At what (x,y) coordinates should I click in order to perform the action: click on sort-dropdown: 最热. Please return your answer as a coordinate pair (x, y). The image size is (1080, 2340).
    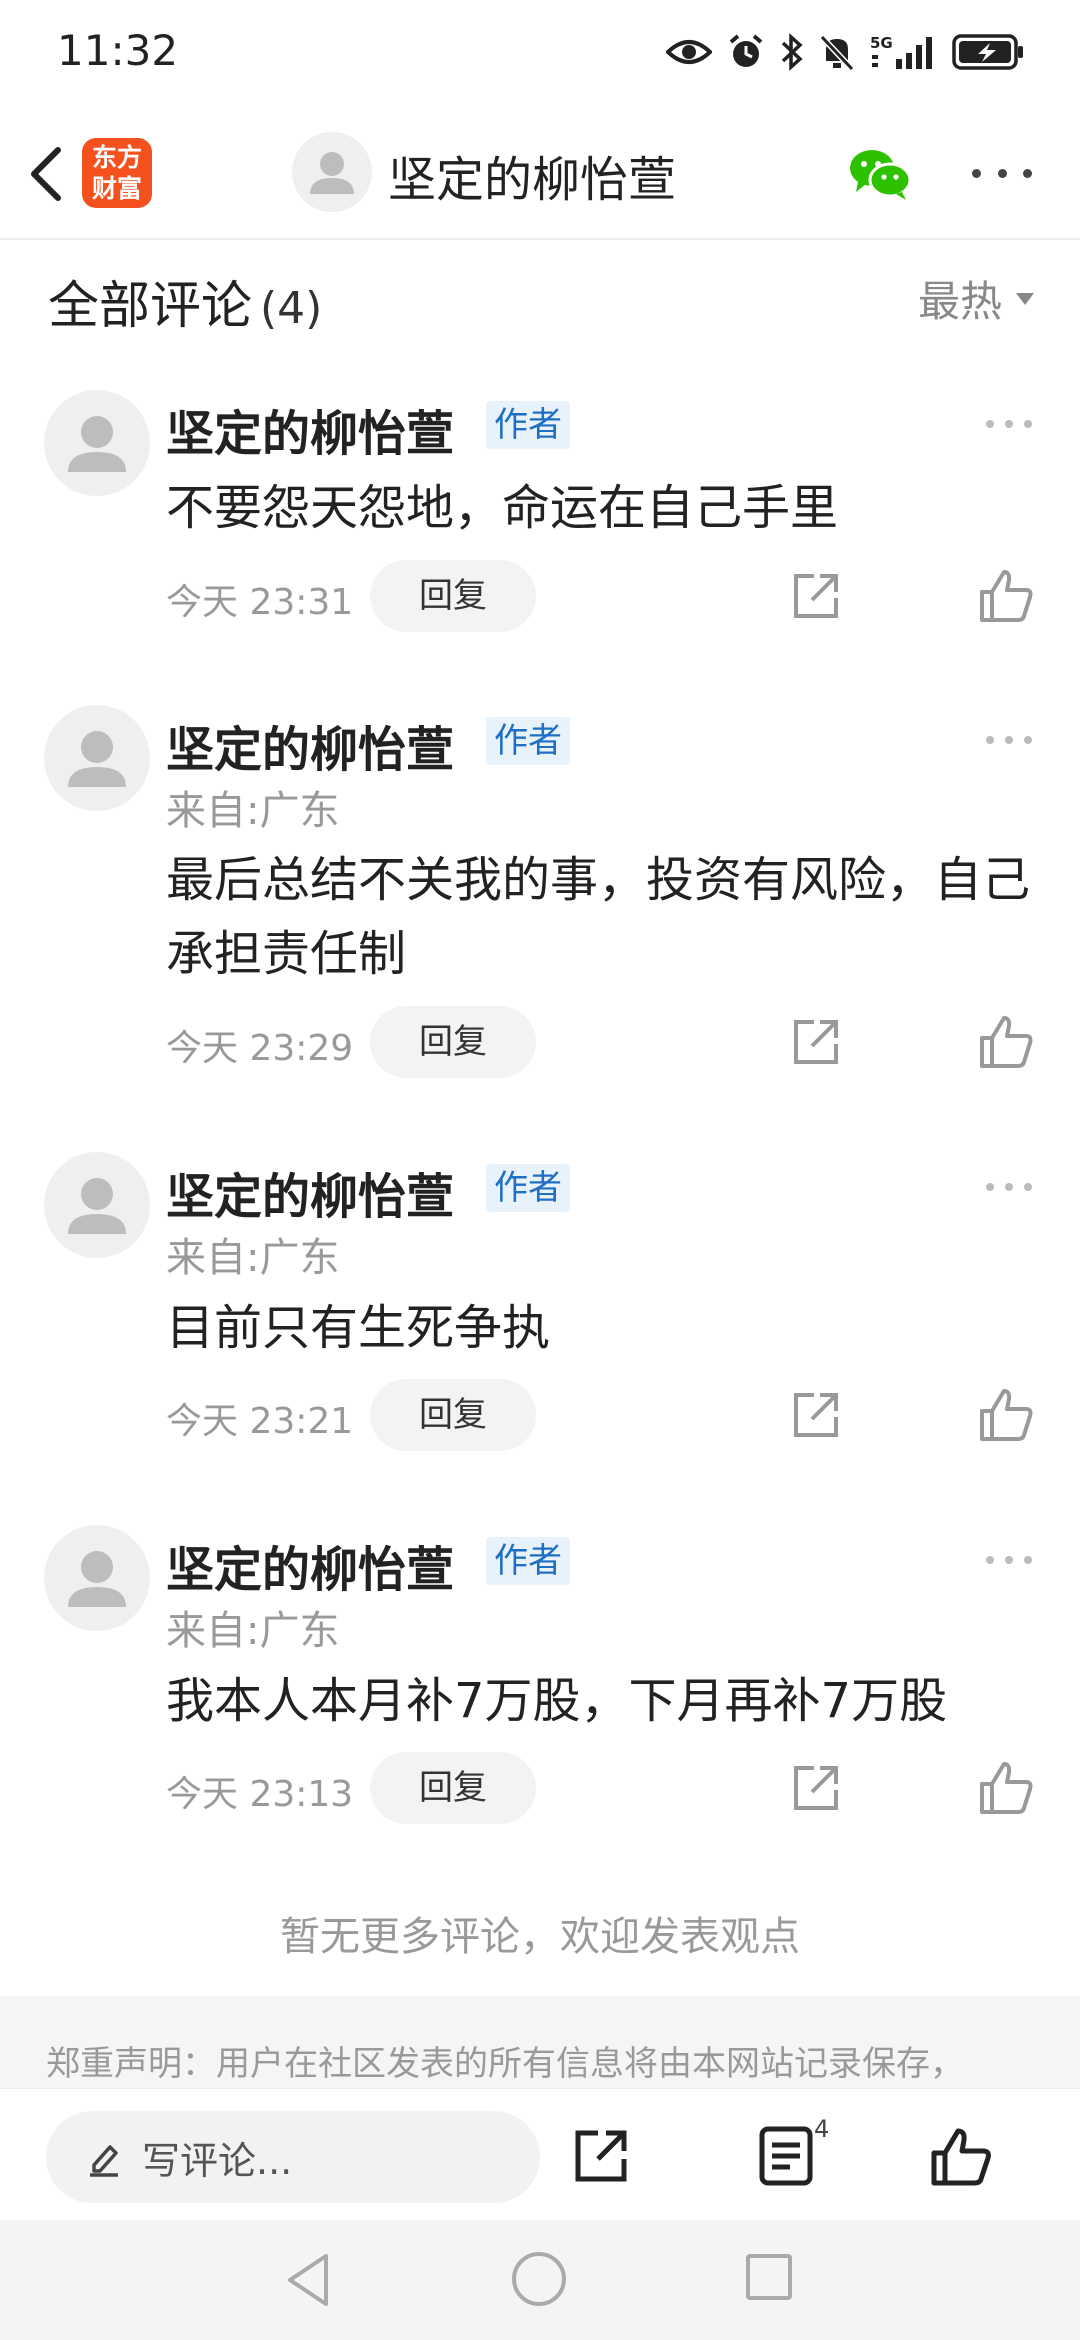
    Looking at the image, I should click on (976, 298).